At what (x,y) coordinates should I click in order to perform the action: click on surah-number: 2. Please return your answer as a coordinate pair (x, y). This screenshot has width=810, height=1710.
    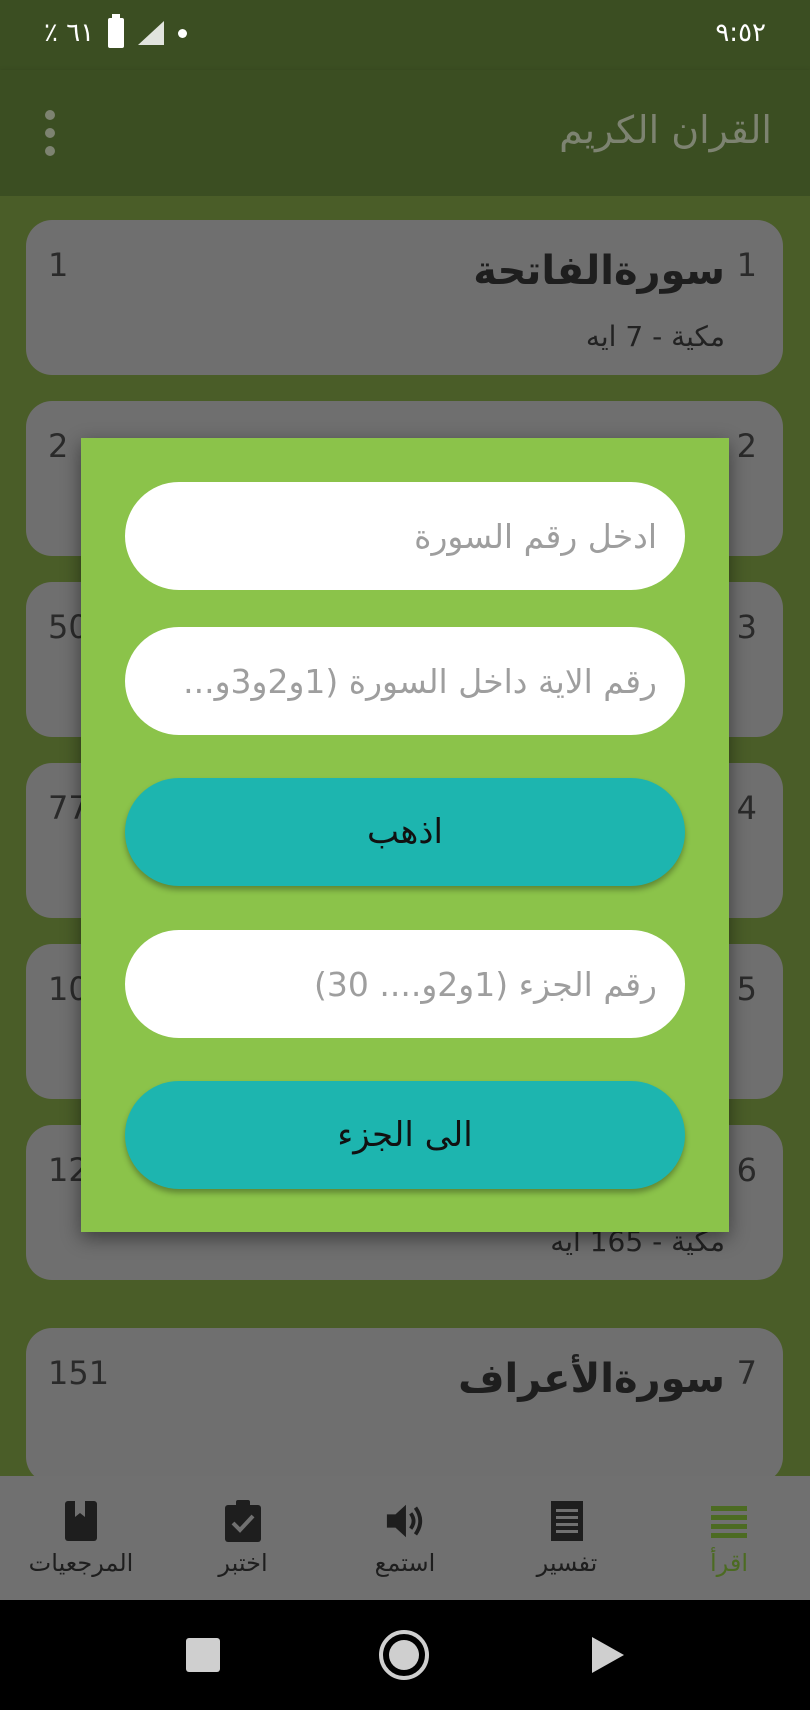
    Looking at the image, I should click on (746, 446).